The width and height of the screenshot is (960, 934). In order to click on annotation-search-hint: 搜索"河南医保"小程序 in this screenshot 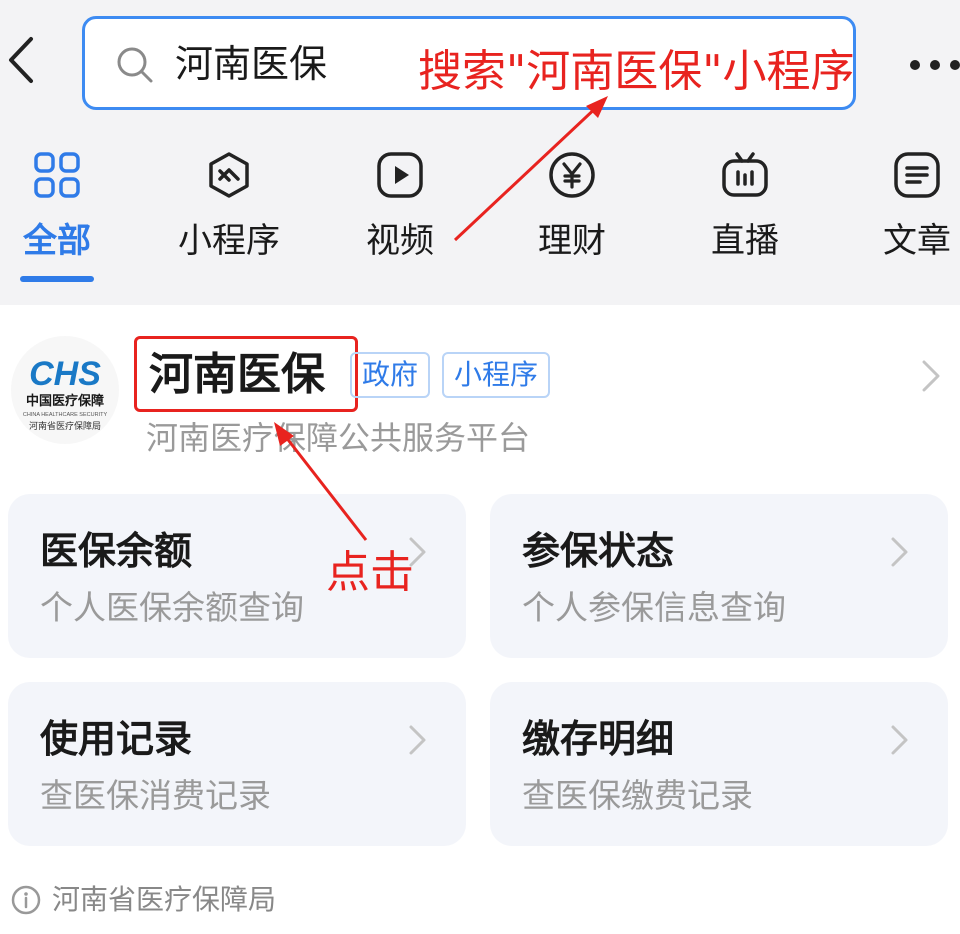, I will do `click(636, 71)`.